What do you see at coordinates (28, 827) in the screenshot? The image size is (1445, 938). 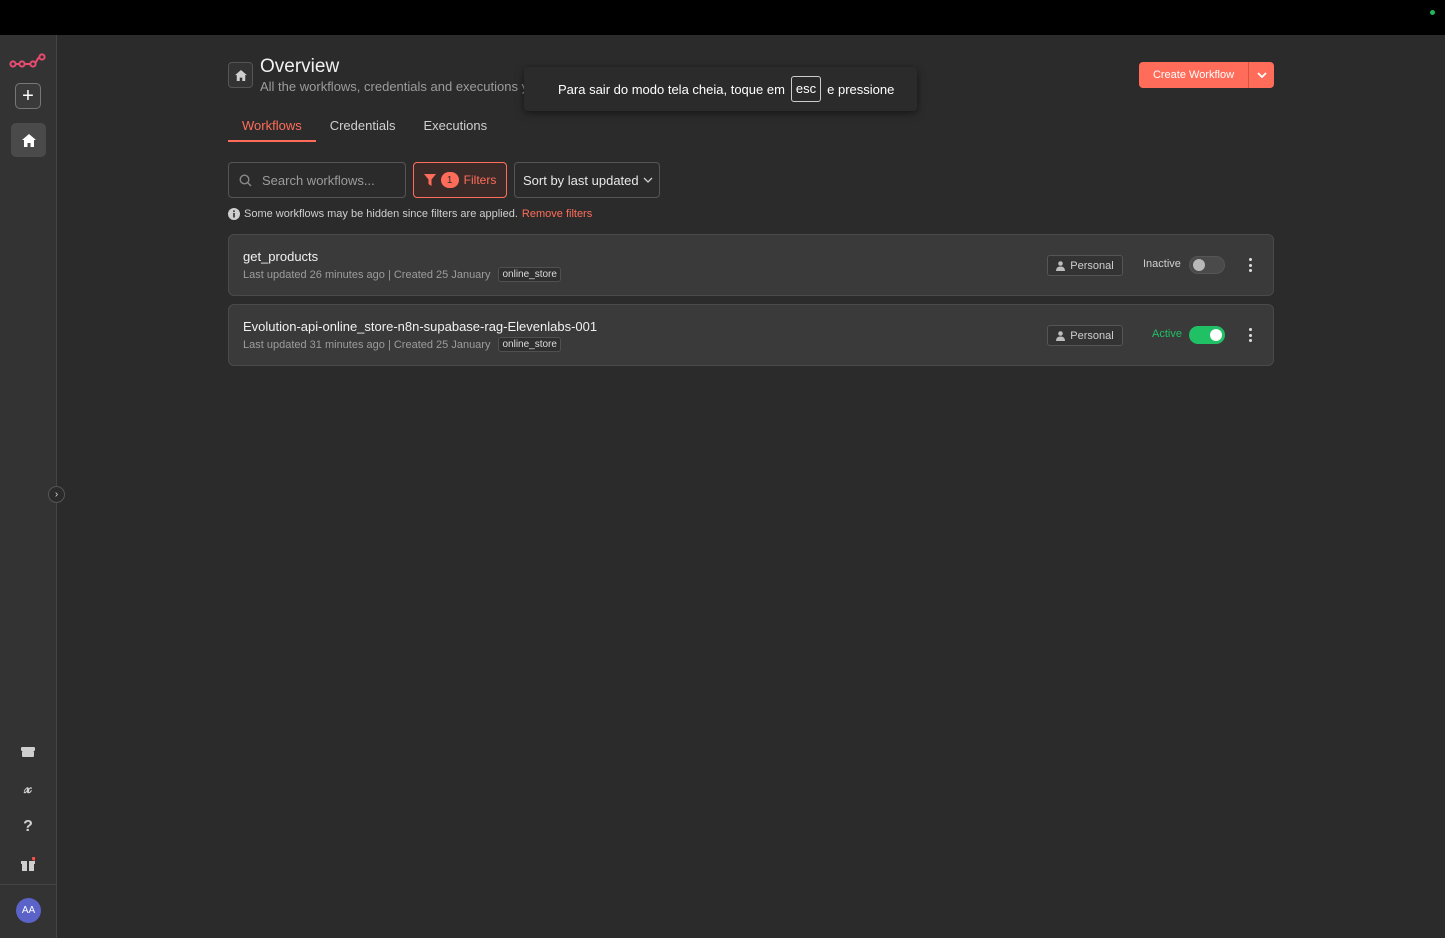 I see `help-icon: ?` at bounding box center [28, 827].